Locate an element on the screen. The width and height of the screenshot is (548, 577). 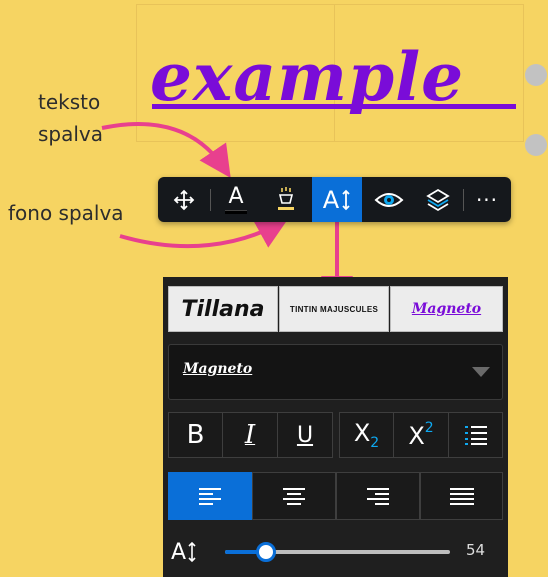
more-icon: ··· is located at coordinates (487, 199).